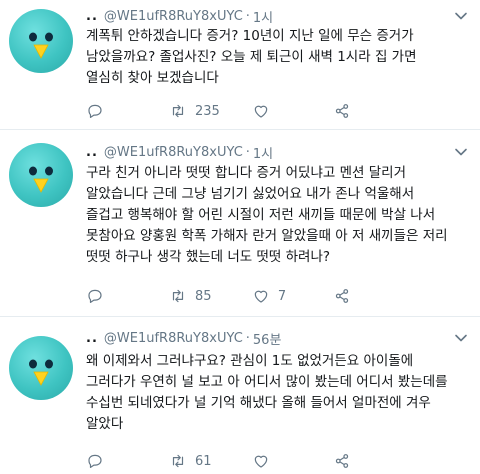 Image resolution: width=480 pixels, height=474 pixels. I want to click on retweet-count: 61, so click(203, 461).